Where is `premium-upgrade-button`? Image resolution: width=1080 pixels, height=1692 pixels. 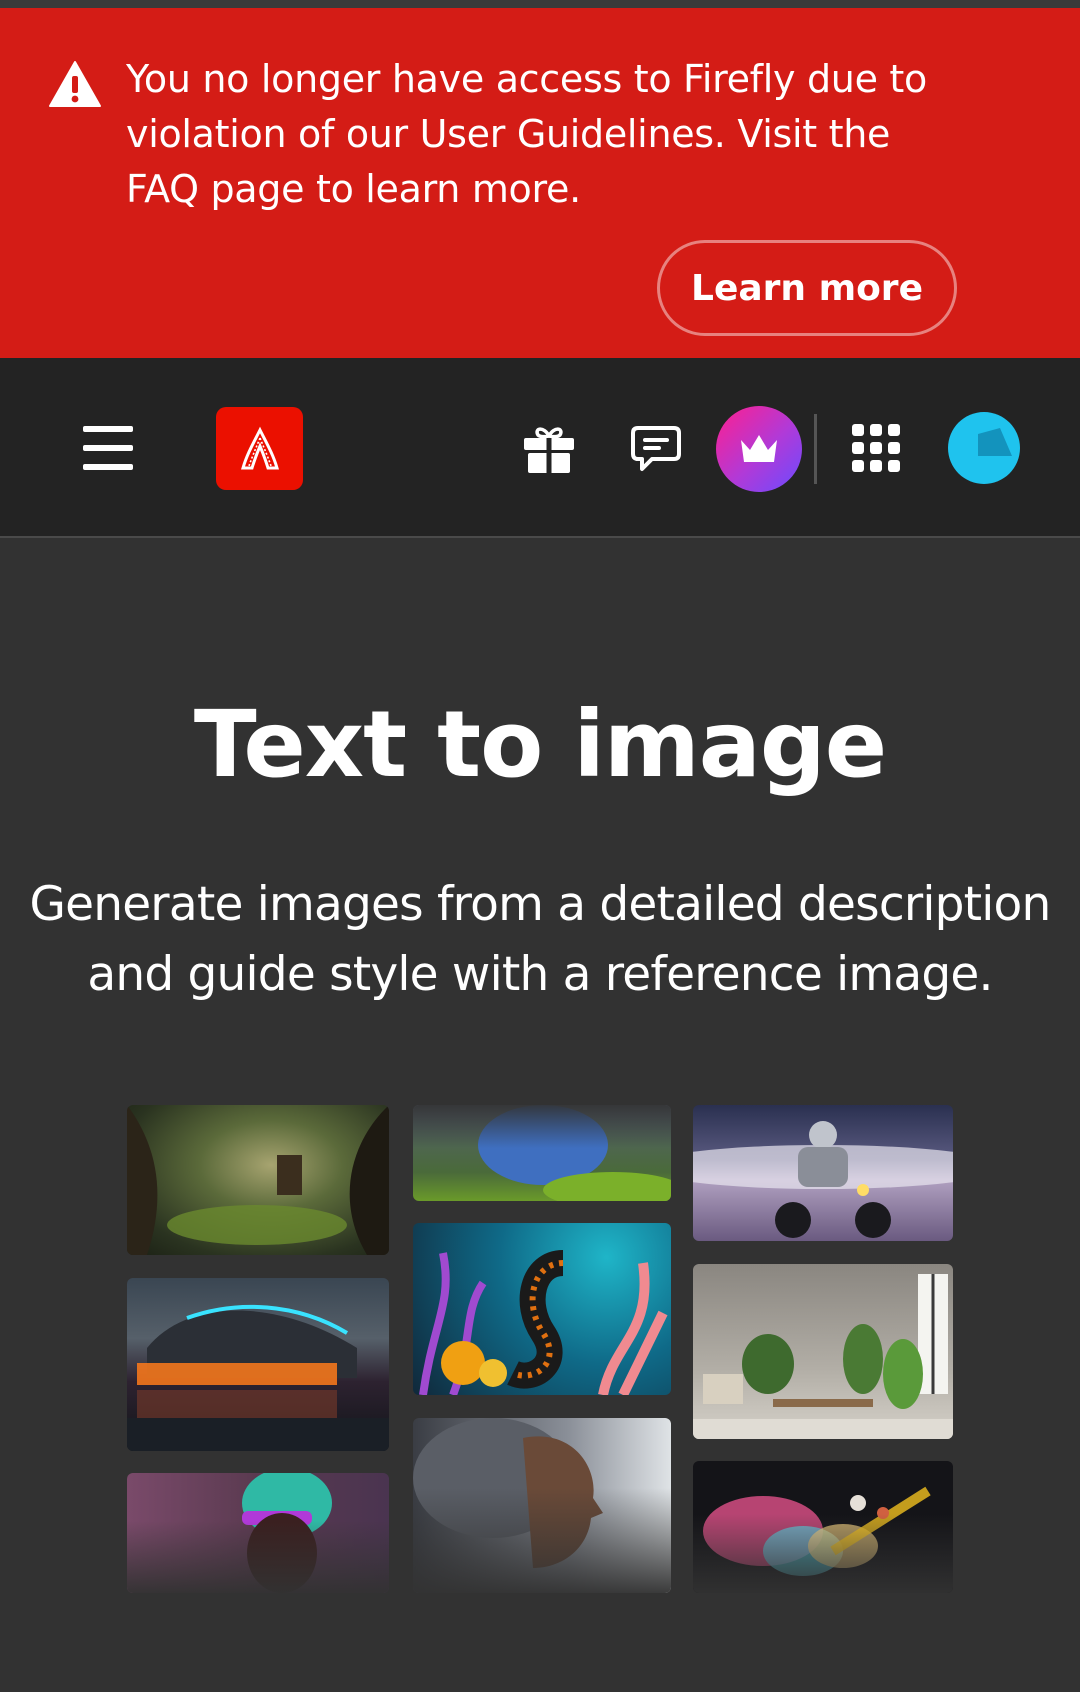
premium-upgrade-button is located at coordinates (759, 449).